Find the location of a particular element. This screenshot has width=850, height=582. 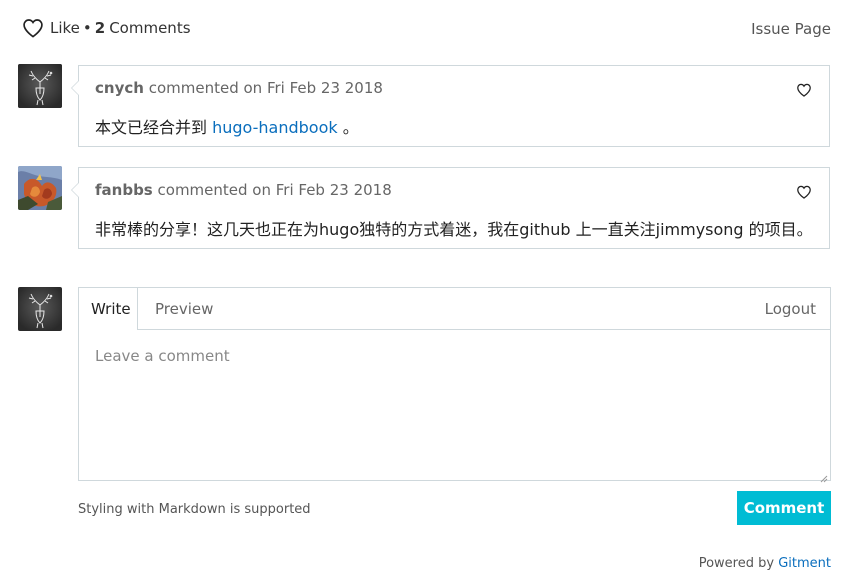

gitment-link: Gitment is located at coordinates (804, 563).